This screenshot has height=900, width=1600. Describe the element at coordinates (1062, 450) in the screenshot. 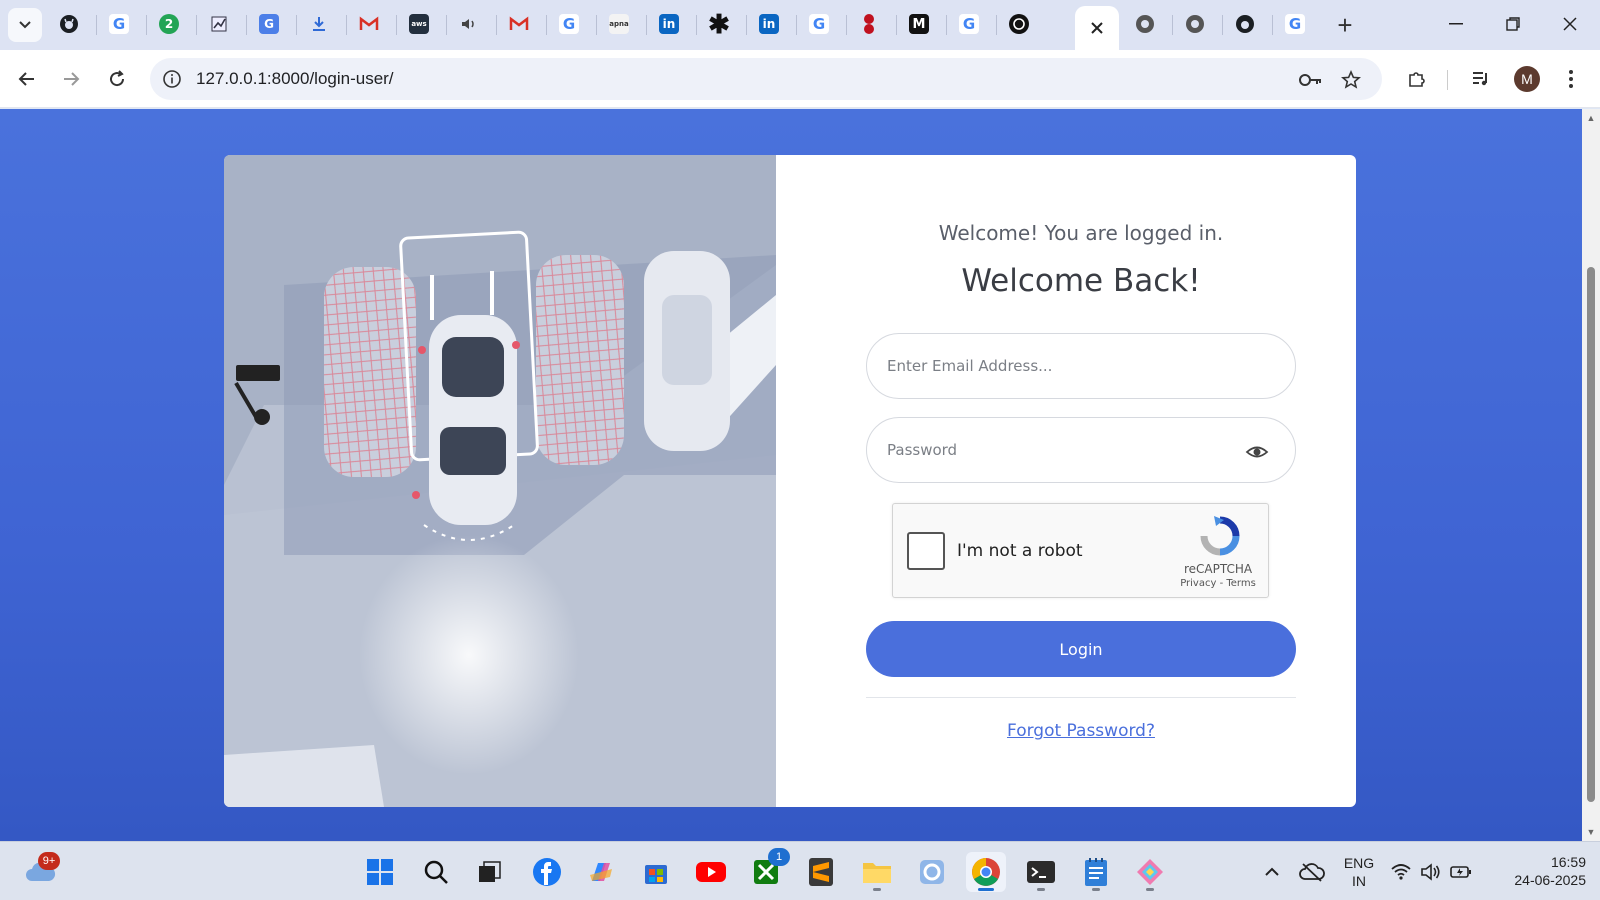

I see `password-field` at that location.